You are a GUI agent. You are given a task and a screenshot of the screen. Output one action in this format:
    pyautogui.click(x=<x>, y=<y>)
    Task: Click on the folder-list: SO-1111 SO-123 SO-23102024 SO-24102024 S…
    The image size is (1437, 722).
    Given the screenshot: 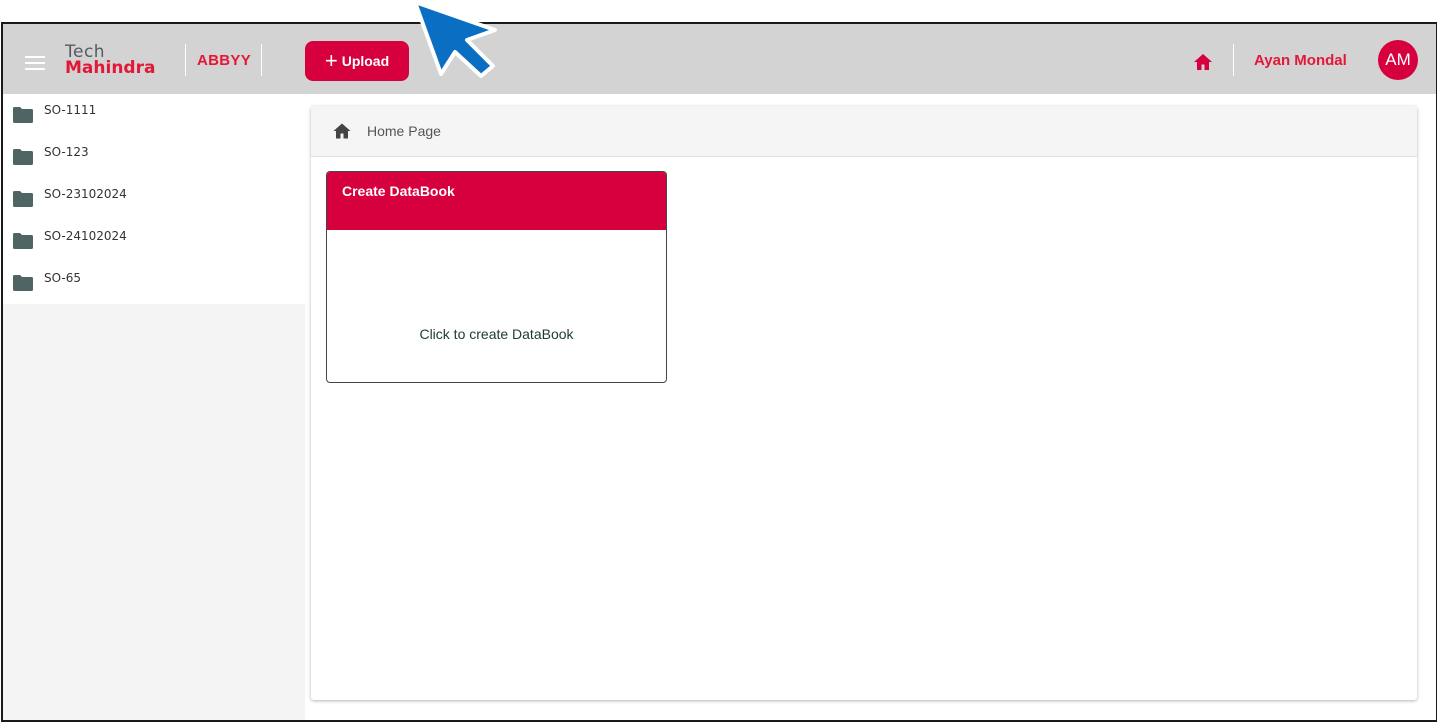 What is the action you would take?
    pyautogui.click(x=154, y=199)
    